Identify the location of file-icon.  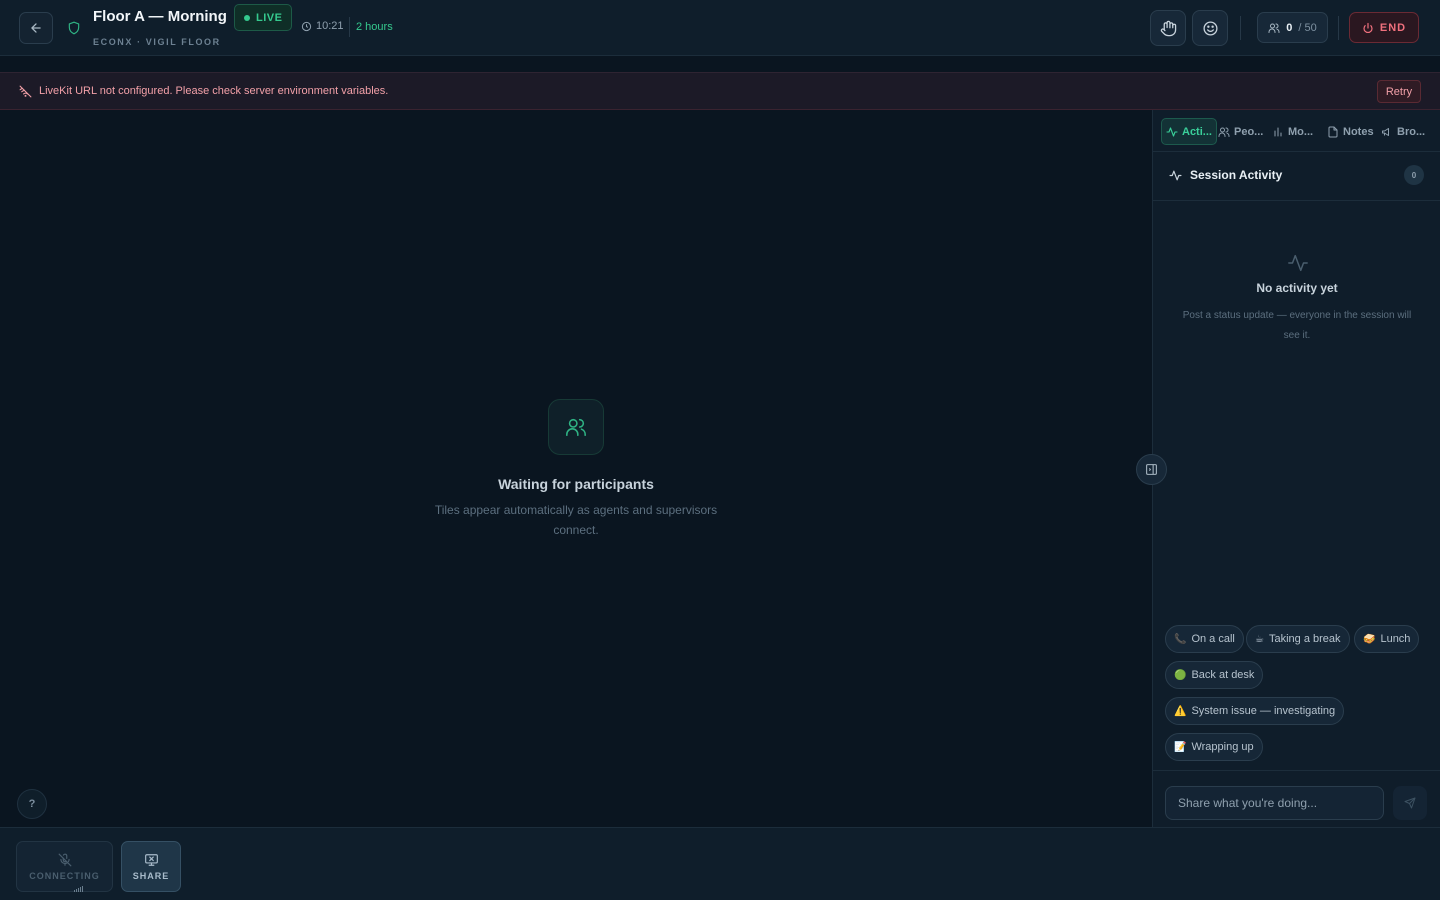
(1333, 131).